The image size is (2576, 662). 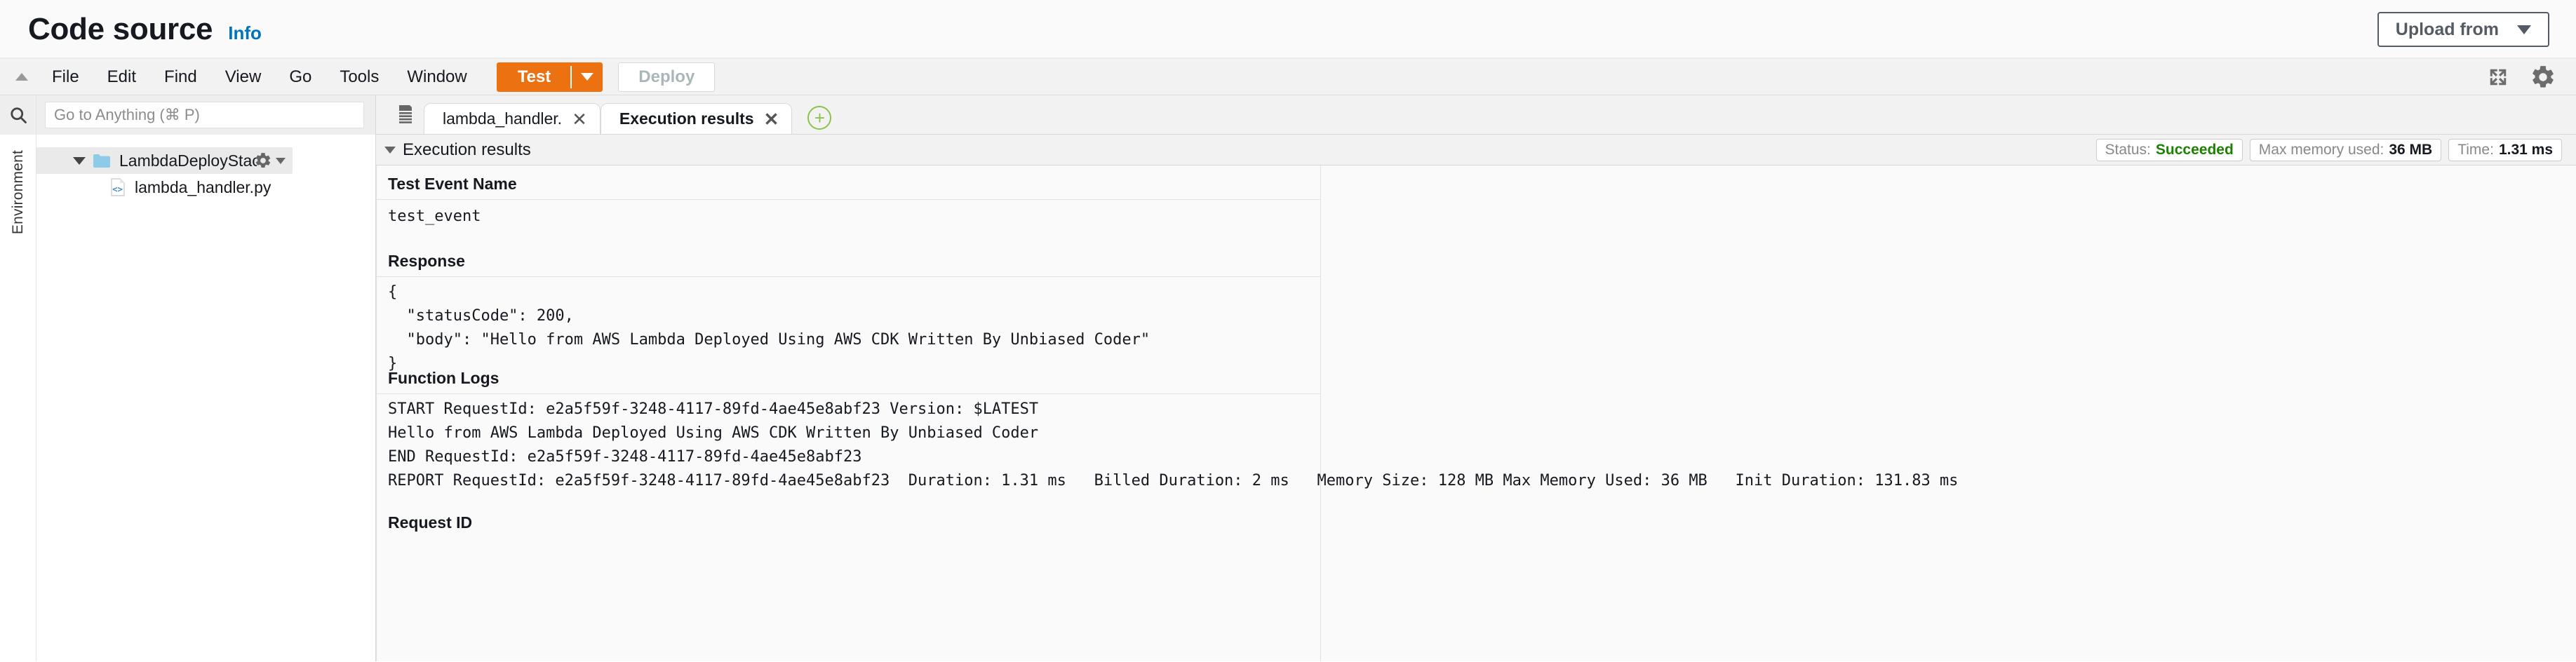 I want to click on header-title-group: Code source Info, so click(x=145, y=29).